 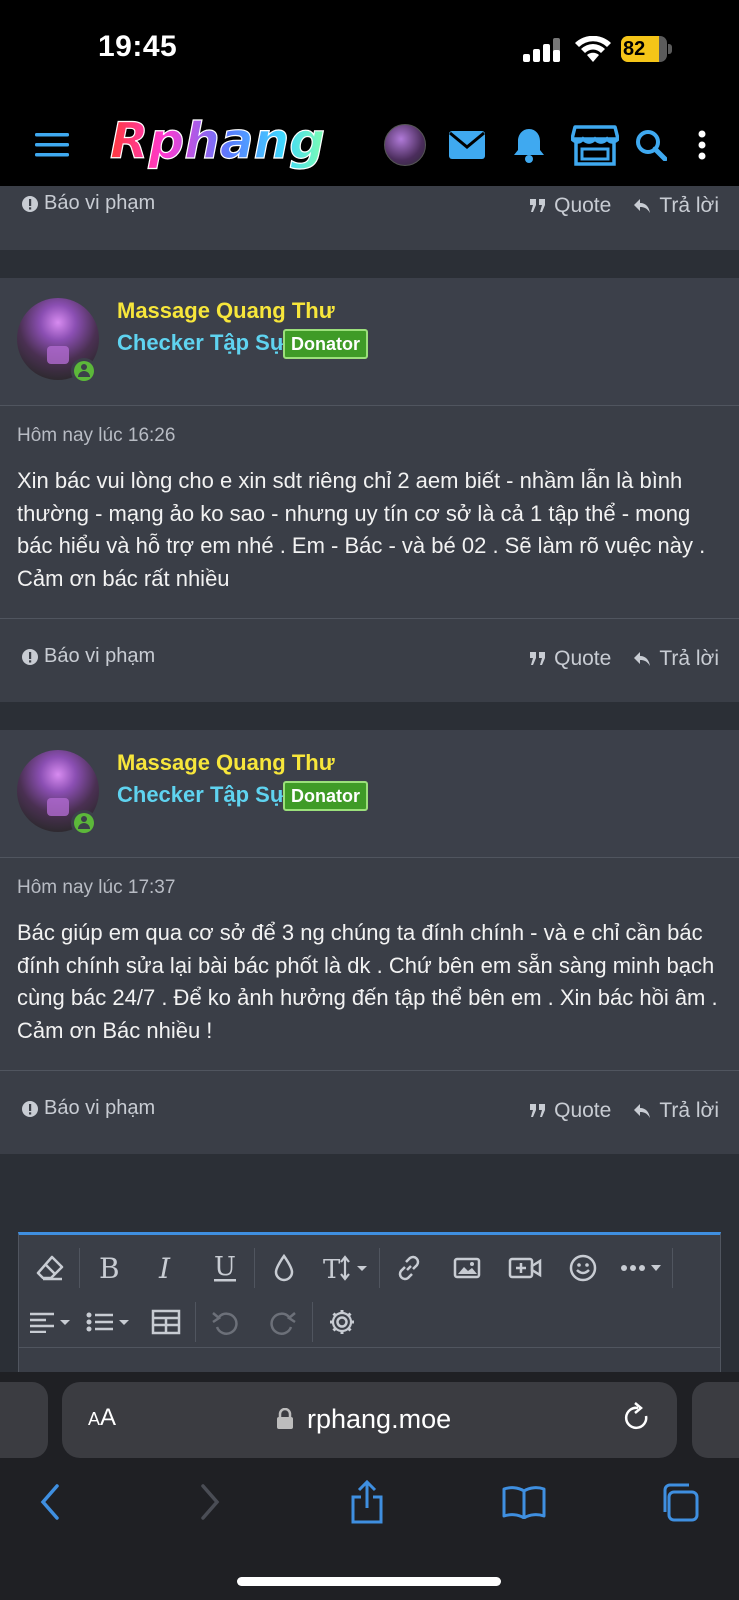 I want to click on previous-tab-preview, so click(x=24, y=1420).